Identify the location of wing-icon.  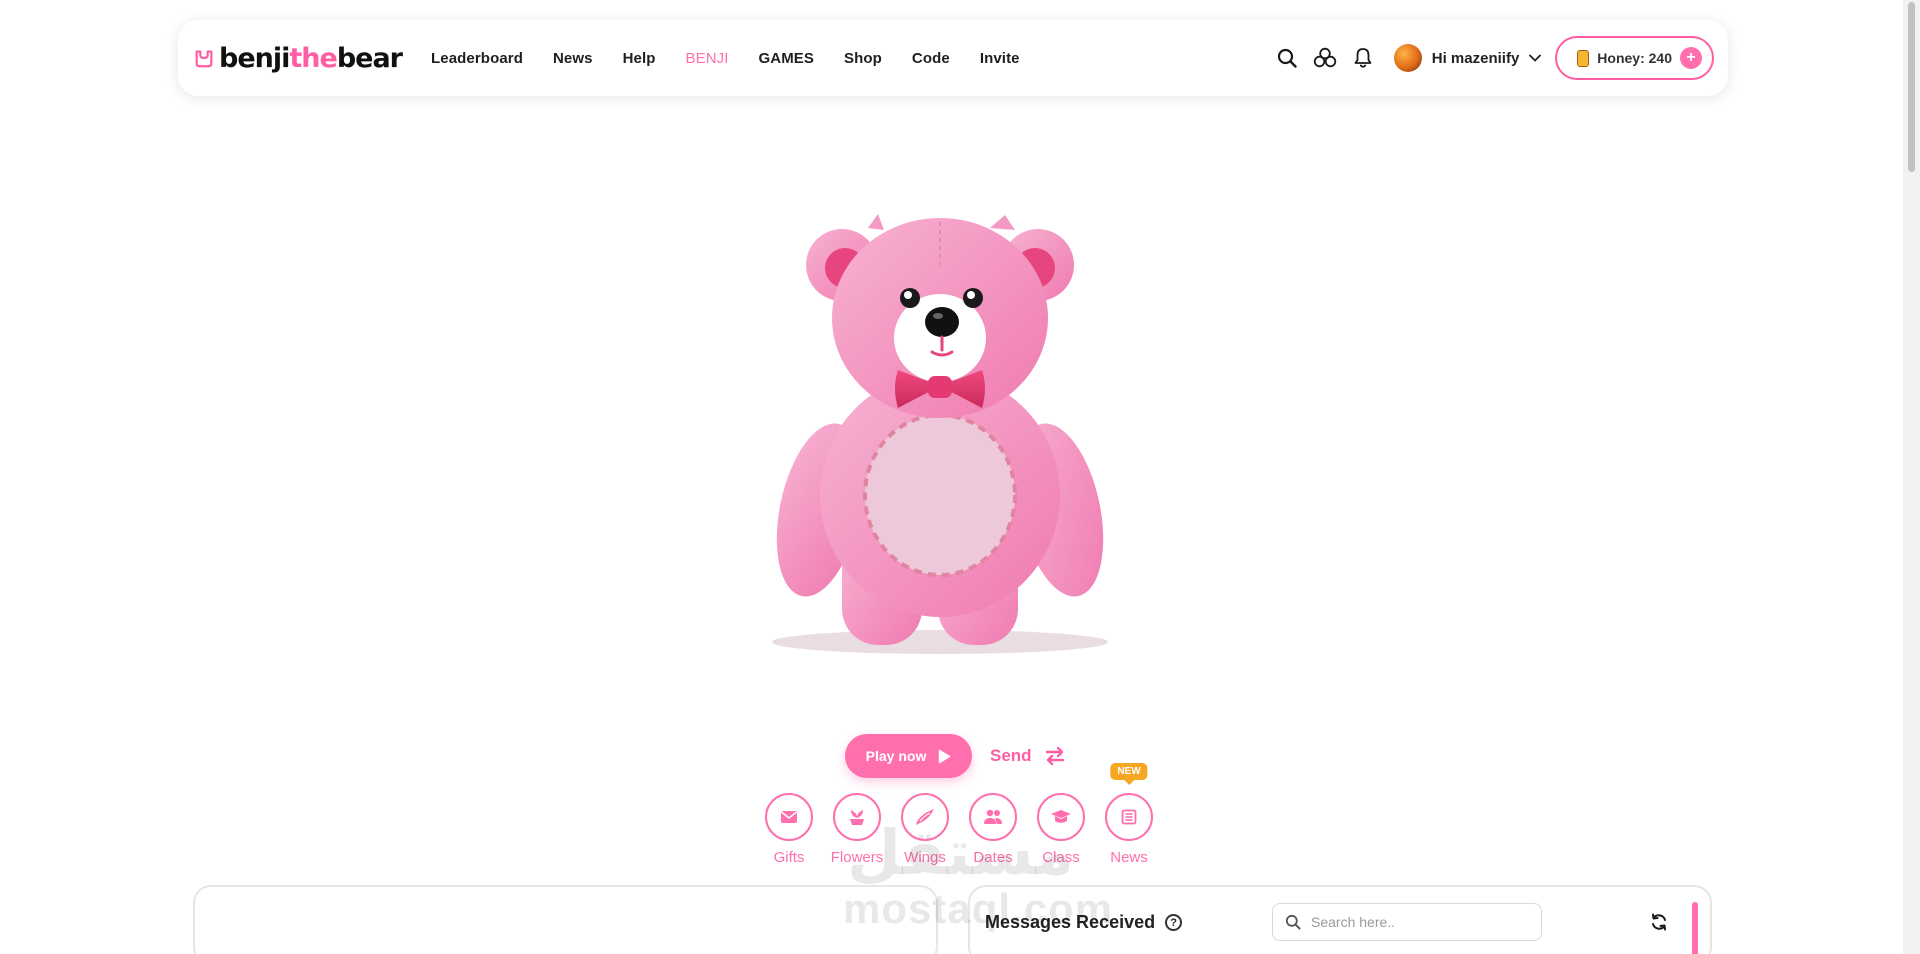
(925, 817).